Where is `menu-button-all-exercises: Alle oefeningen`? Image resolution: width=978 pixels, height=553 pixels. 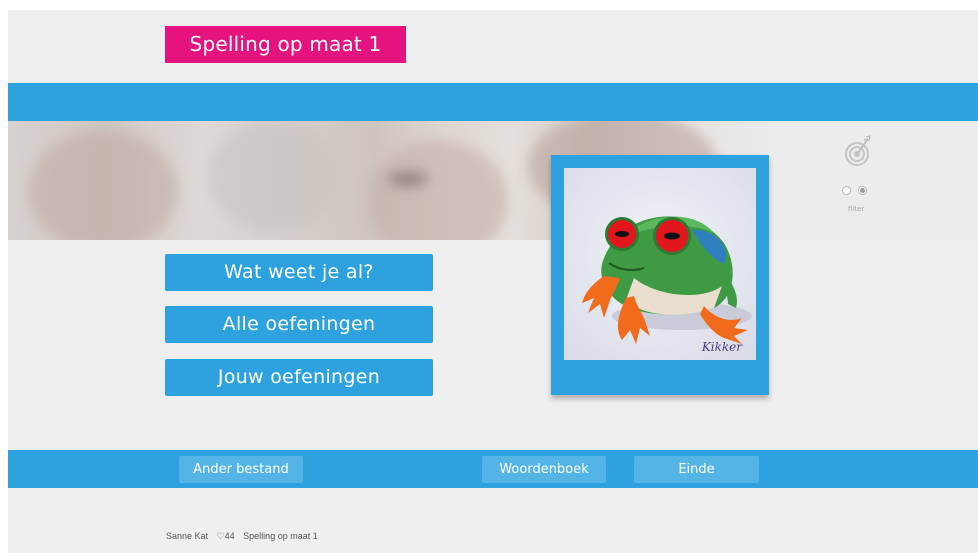 menu-button-all-exercises: Alle oefeningen is located at coordinates (299, 324).